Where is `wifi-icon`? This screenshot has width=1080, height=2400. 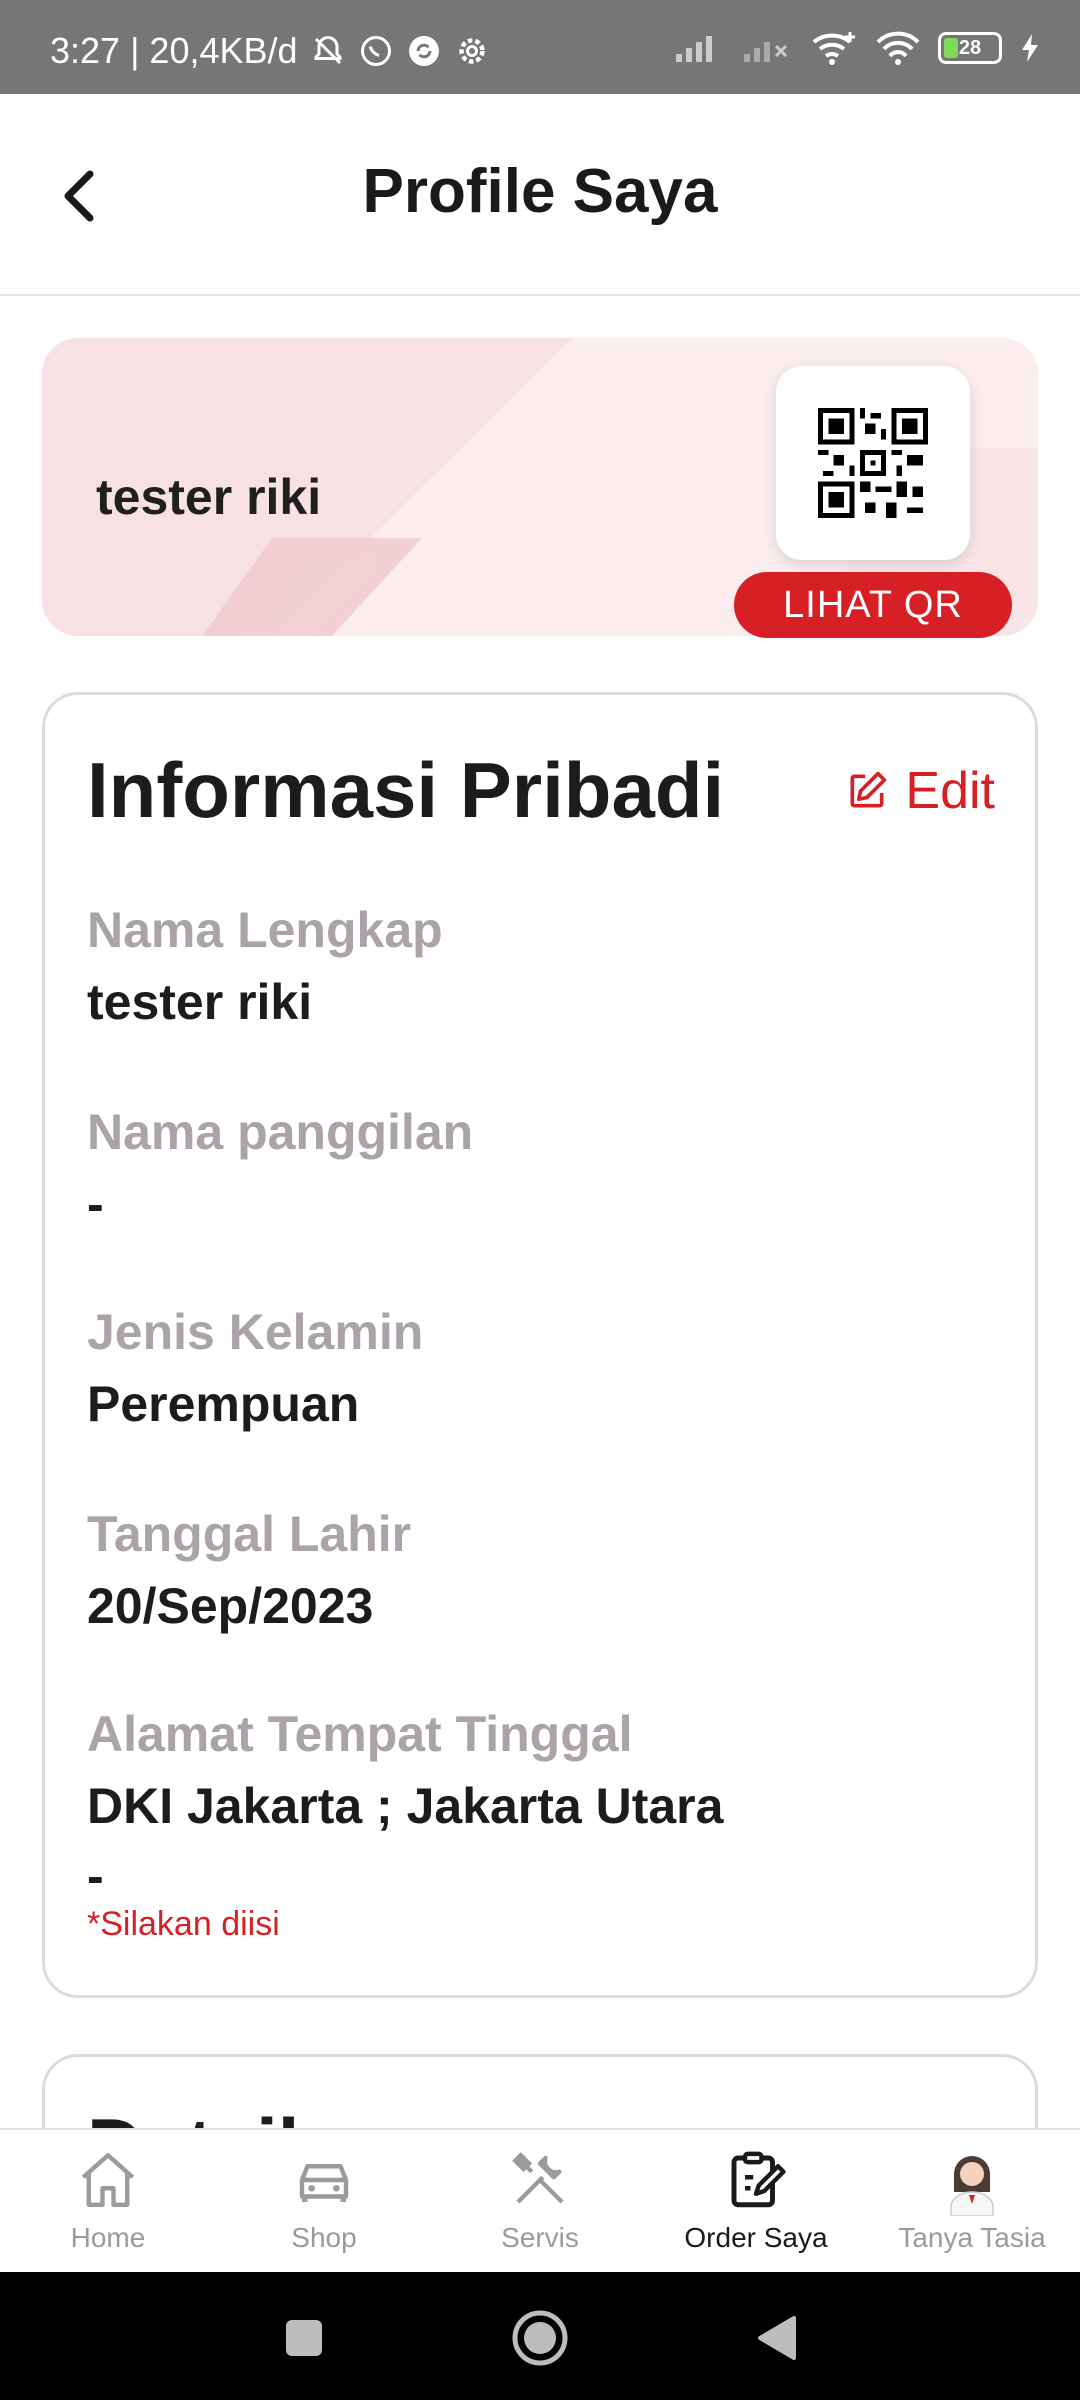 wifi-icon is located at coordinates (898, 48).